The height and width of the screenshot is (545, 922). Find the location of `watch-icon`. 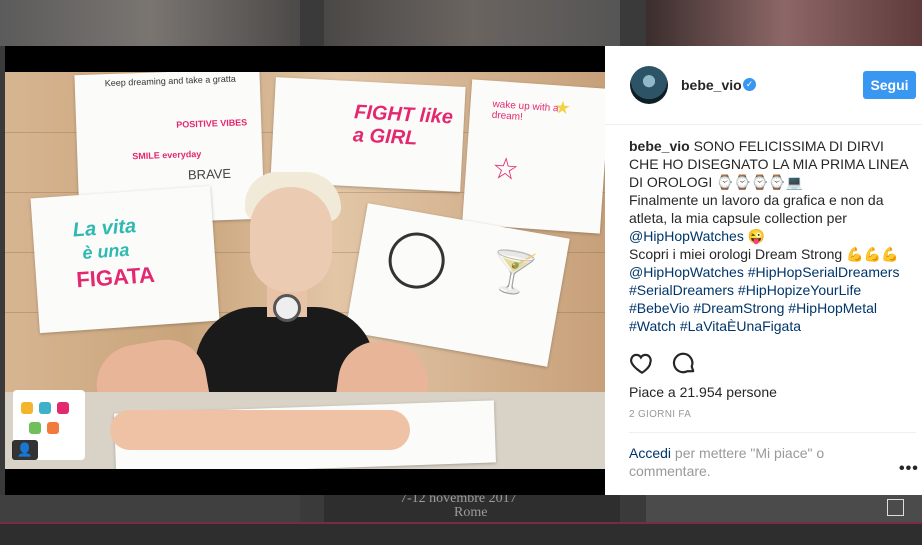

watch-icon is located at coordinates (287, 308).